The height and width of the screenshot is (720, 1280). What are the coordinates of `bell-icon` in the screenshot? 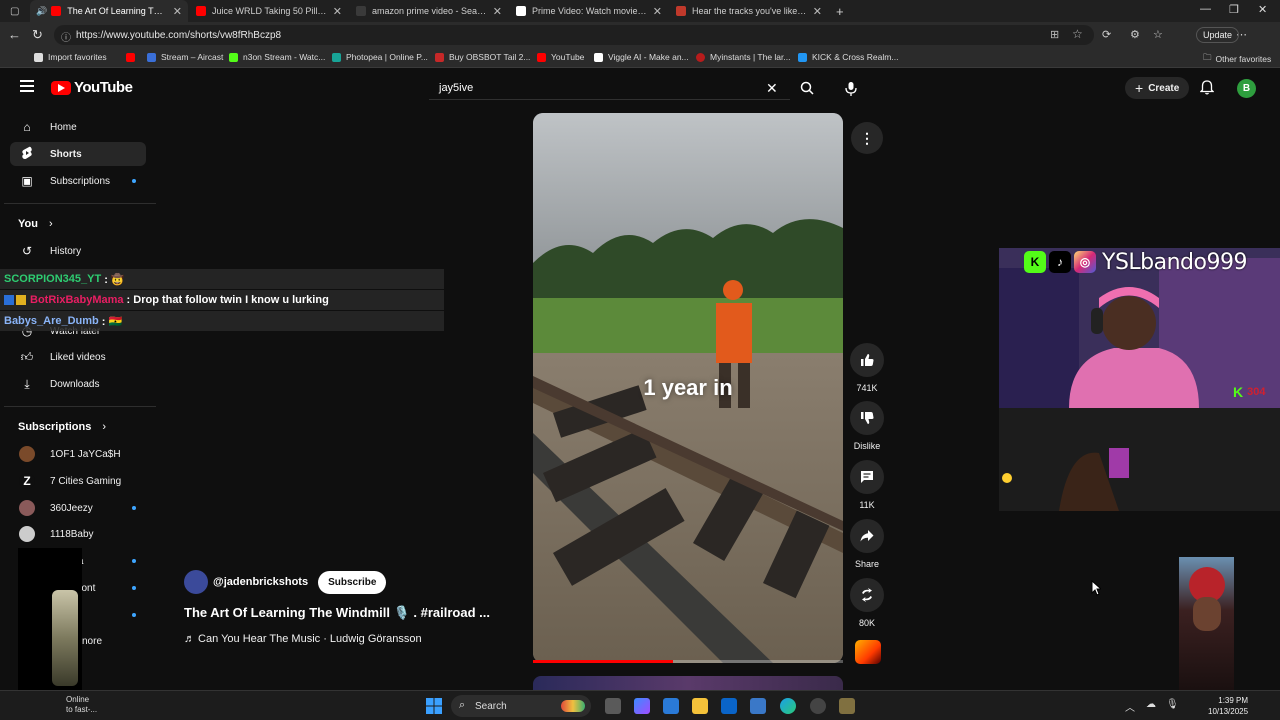 It's located at (1207, 87).